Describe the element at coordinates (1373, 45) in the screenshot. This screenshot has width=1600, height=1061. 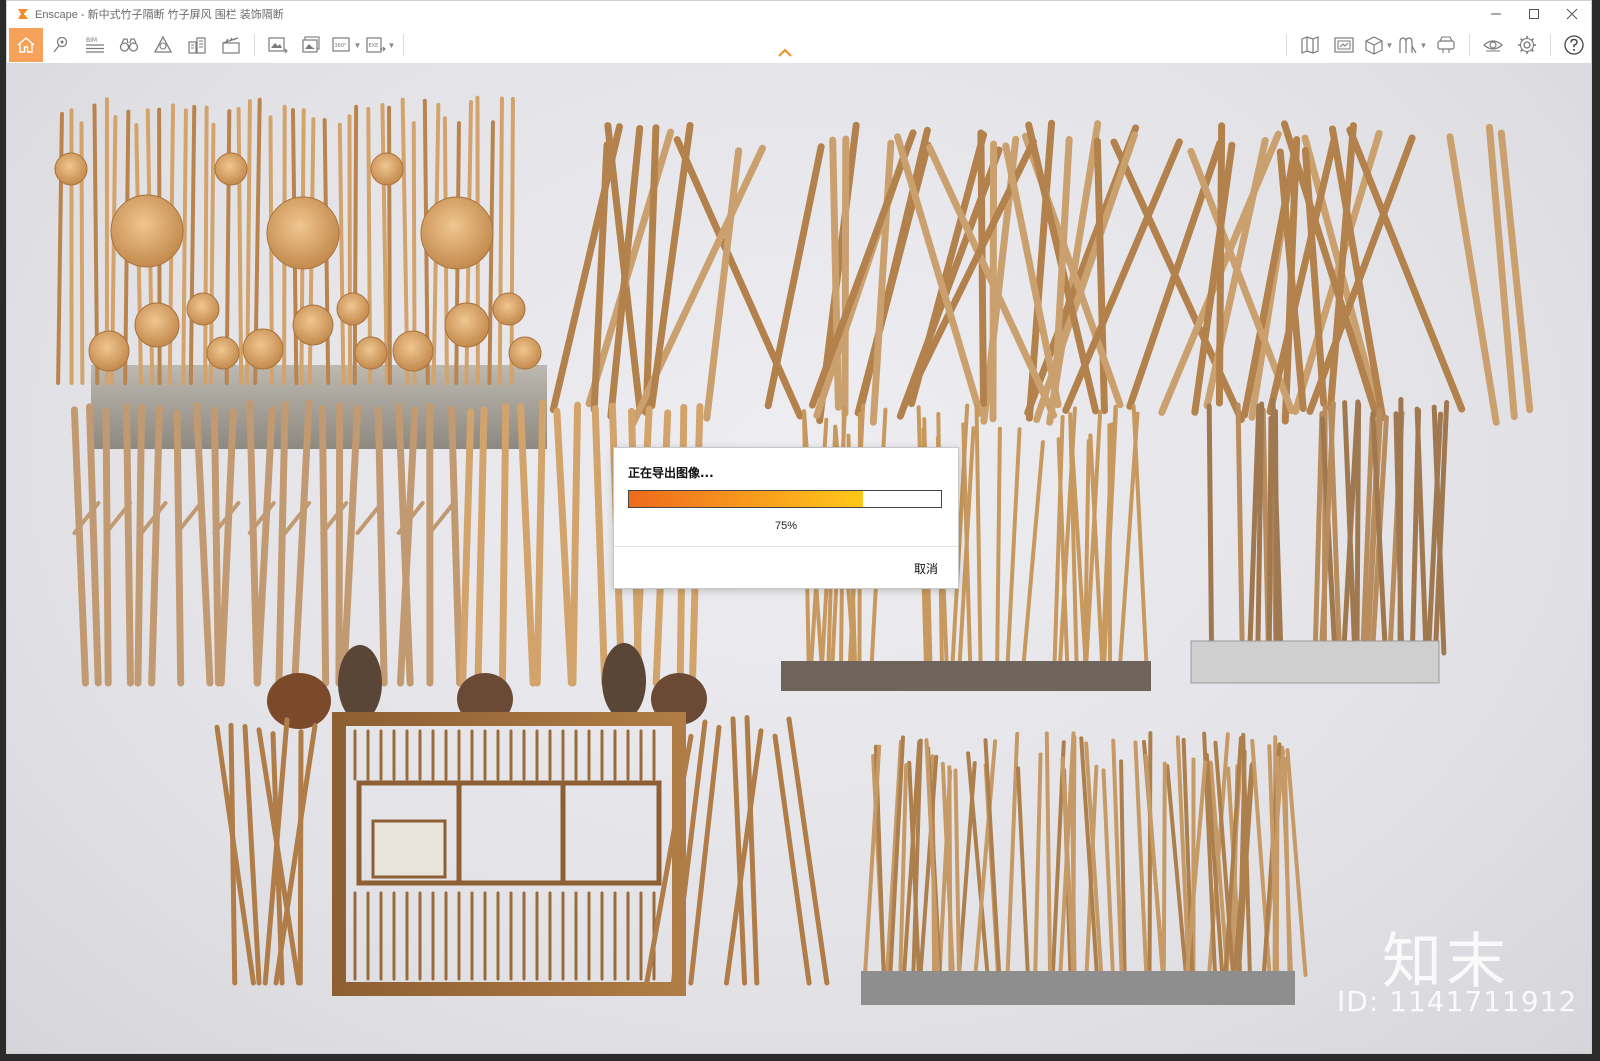
I see `cube-icon` at that location.